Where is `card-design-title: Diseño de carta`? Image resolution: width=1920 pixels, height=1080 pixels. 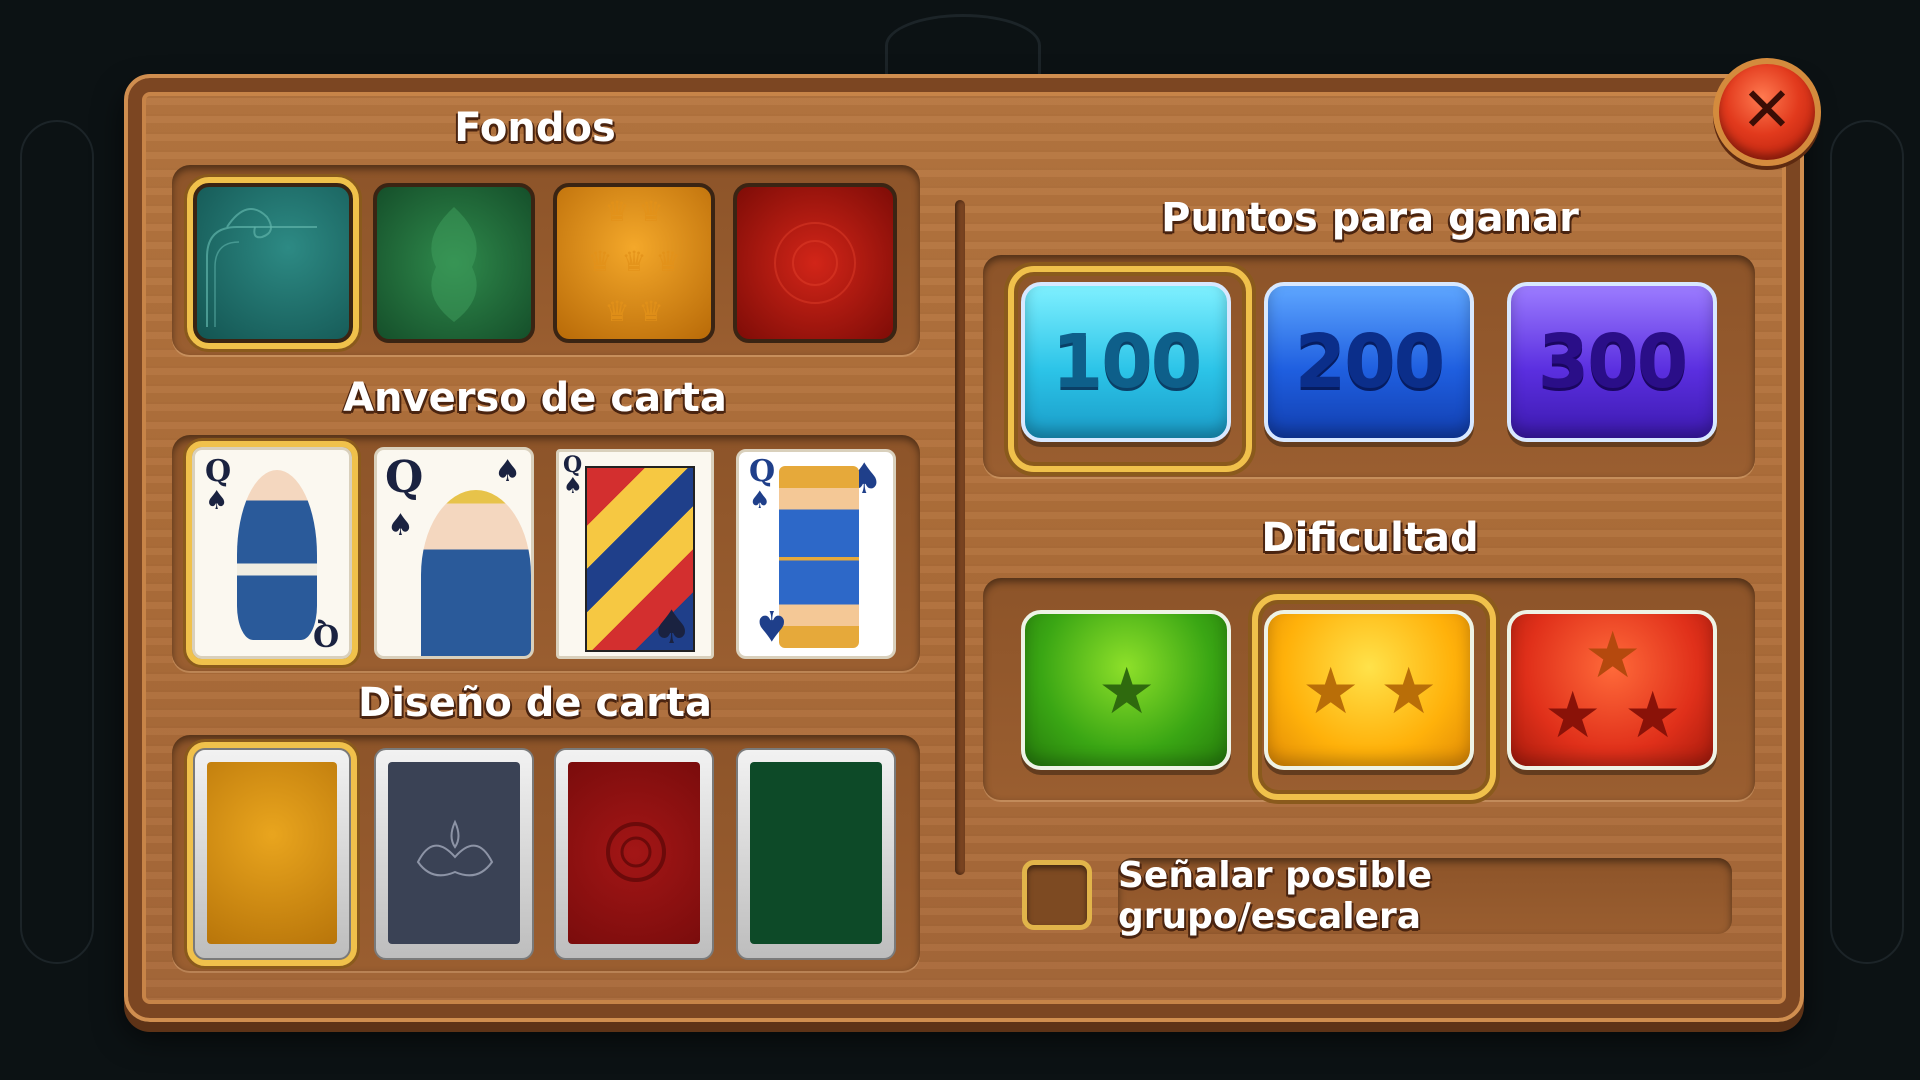
card-design-title: Diseño de carta is located at coordinates (535, 703).